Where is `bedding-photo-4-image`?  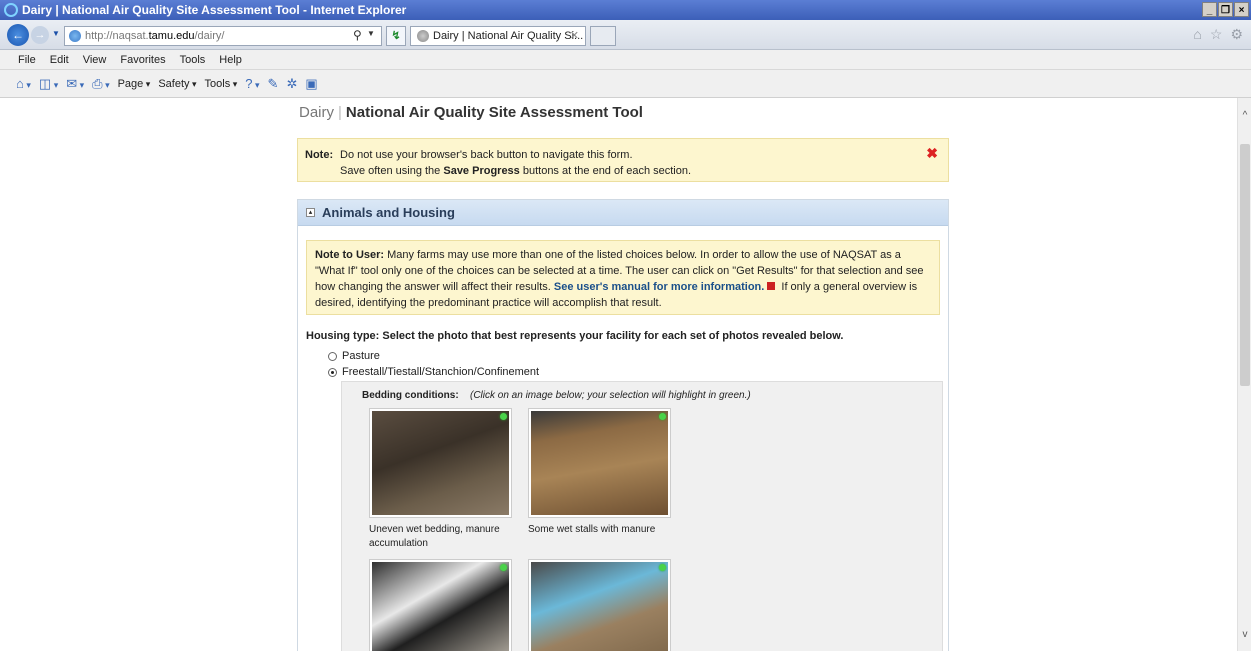 bedding-photo-4-image is located at coordinates (599, 606).